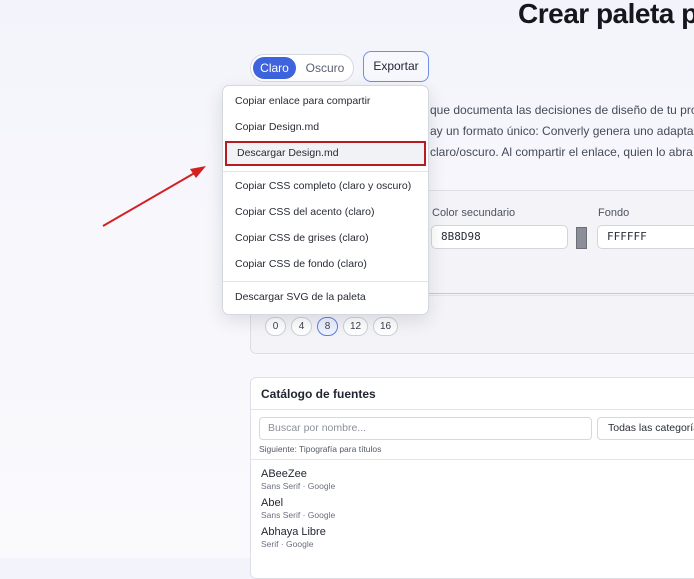  Describe the element at coordinates (325, 127) in the screenshot. I see `menu-item-copy-design-md: Copiar Design.md` at that location.